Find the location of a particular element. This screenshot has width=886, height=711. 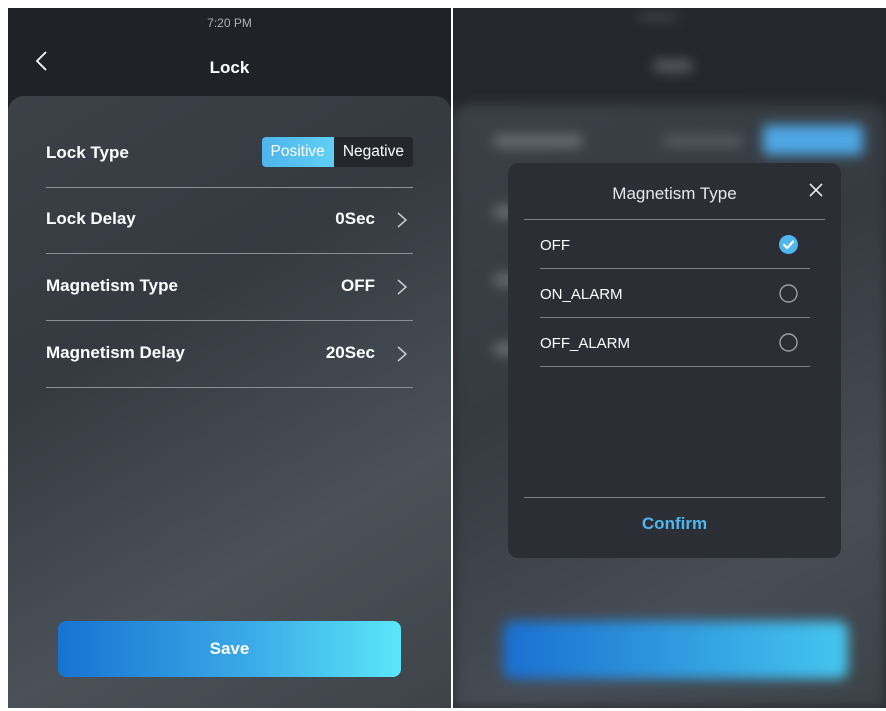

option-on-alarm-label: ON_ALARM is located at coordinates (581, 294).